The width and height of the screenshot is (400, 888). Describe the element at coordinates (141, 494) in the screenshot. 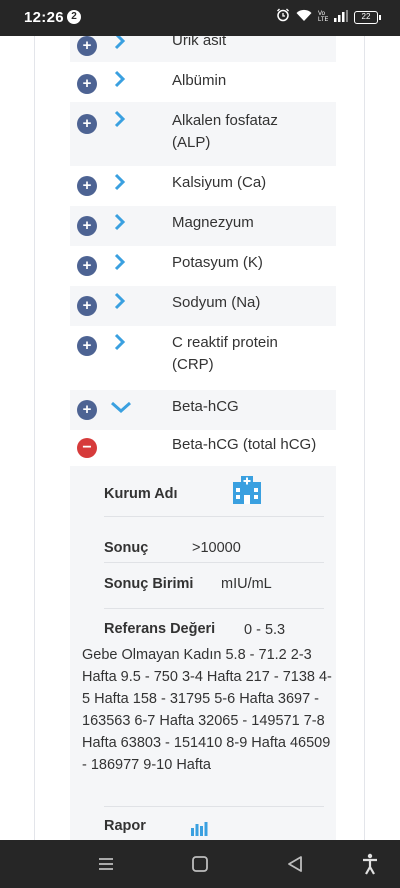

I see `institution-label: Kurum Adı` at that location.